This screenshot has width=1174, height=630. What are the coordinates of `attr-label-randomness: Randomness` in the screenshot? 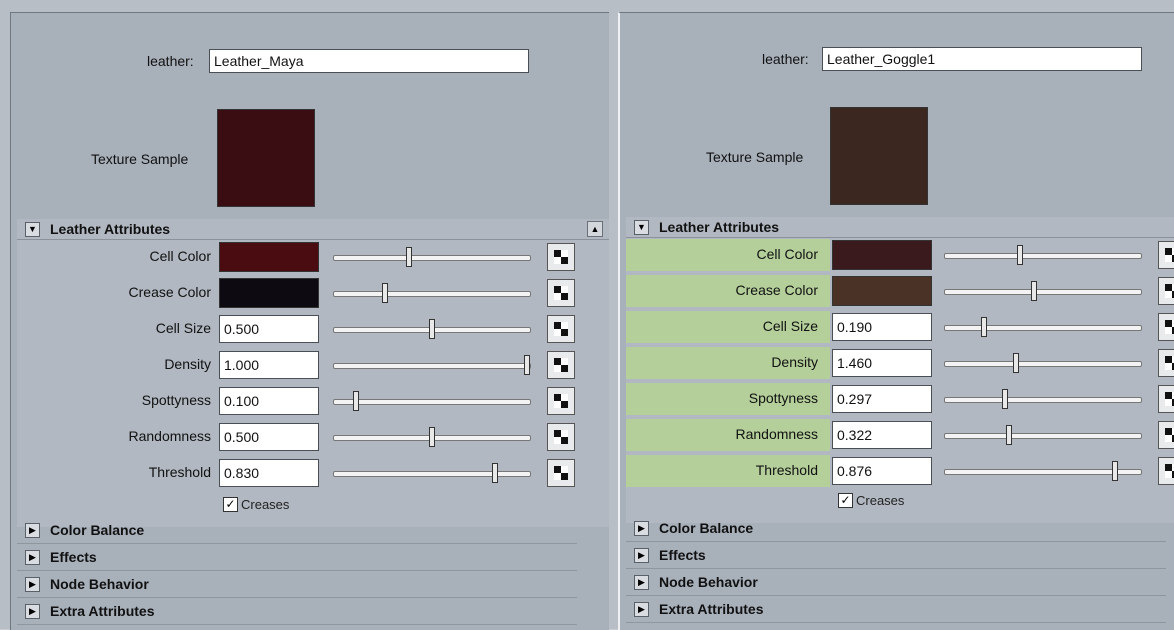 It's located at (170, 436).